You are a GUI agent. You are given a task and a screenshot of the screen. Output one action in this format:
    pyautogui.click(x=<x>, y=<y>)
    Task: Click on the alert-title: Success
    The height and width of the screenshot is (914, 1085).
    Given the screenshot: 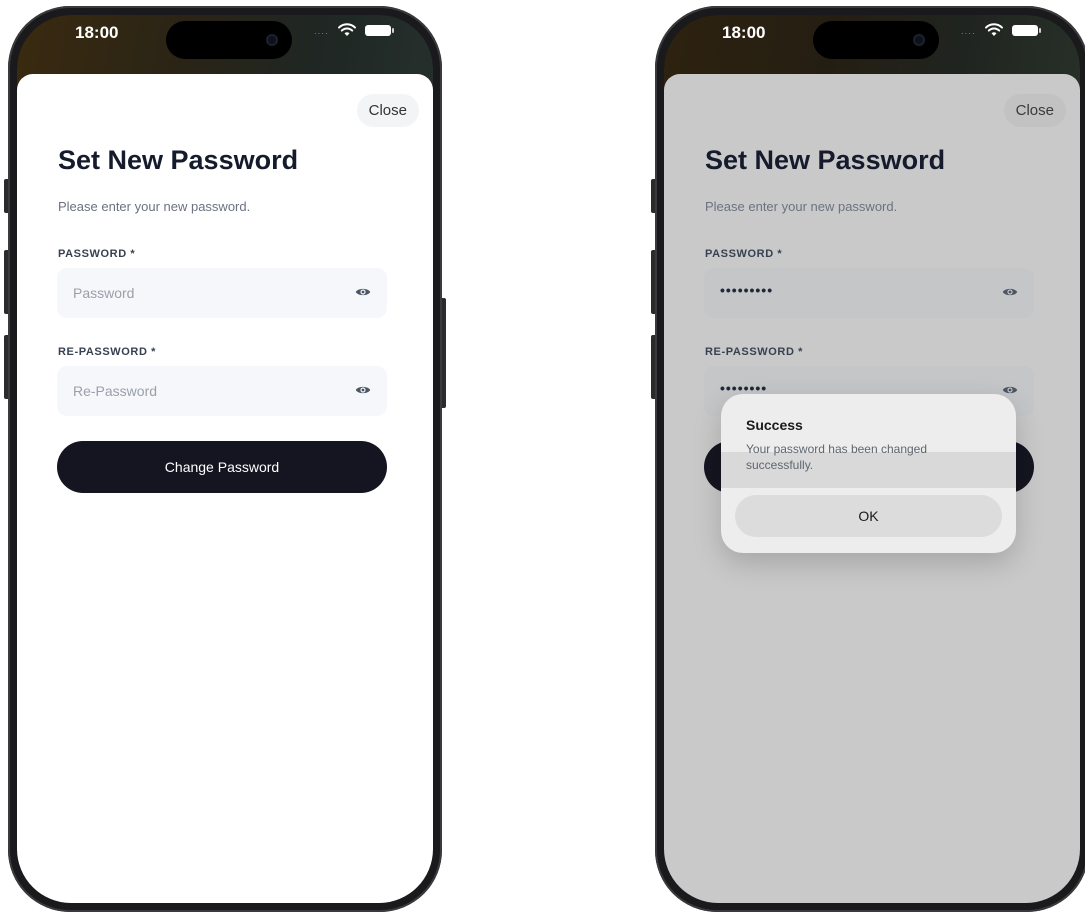 What is the action you would take?
    pyautogui.click(x=774, y=425)
    